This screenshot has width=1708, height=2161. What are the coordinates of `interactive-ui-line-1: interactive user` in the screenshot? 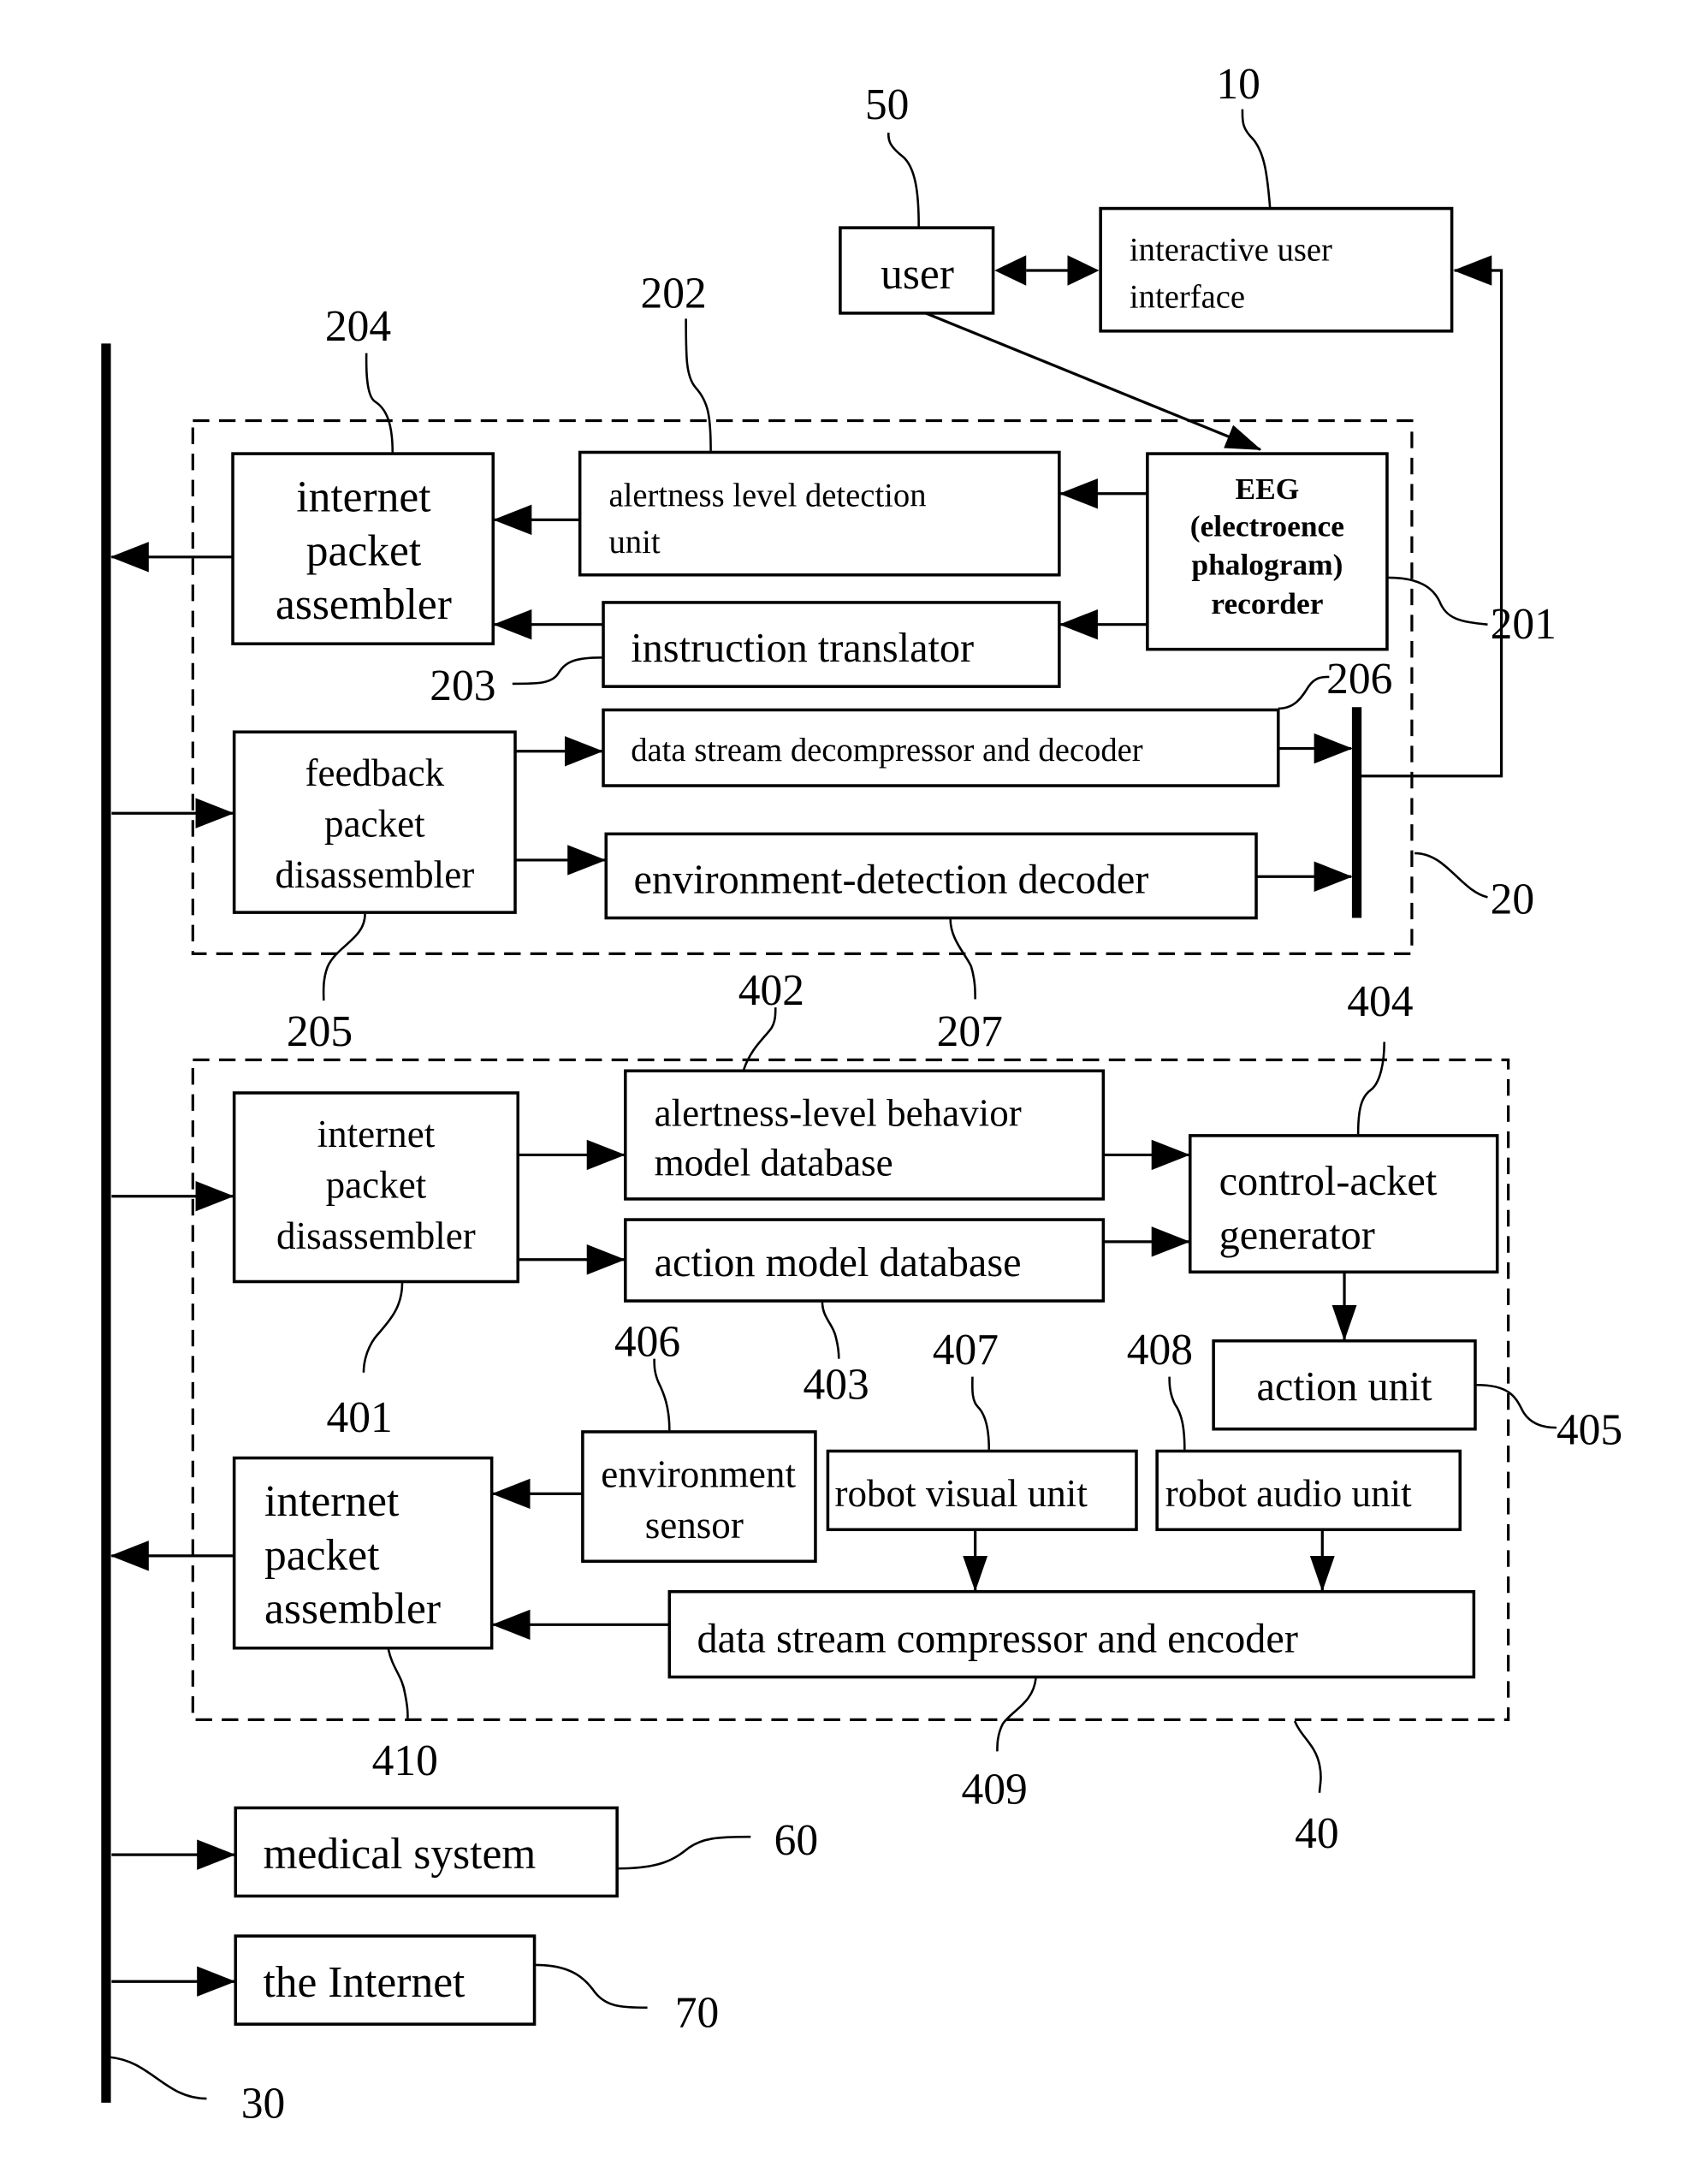 It's located at (1231, 251).